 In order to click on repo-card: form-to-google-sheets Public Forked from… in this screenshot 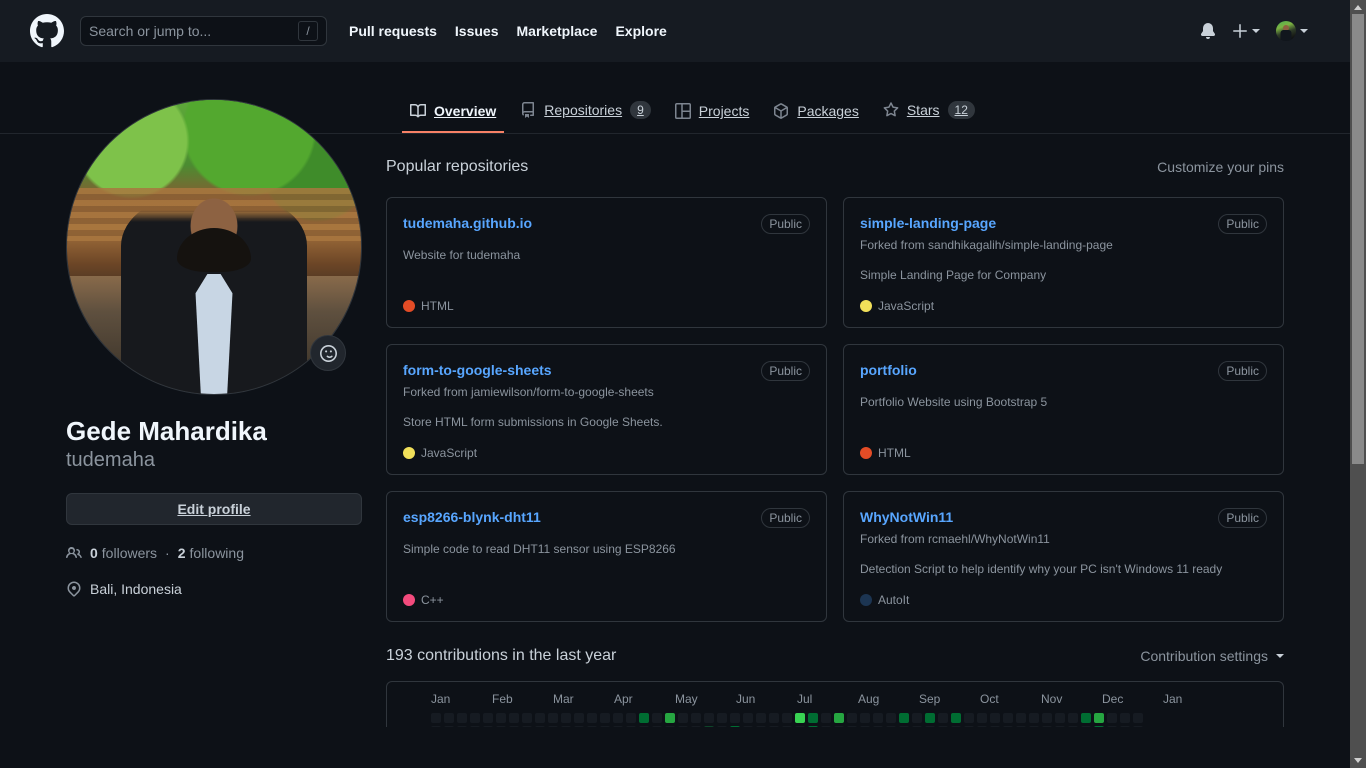, I will do `click(606, 409)`.